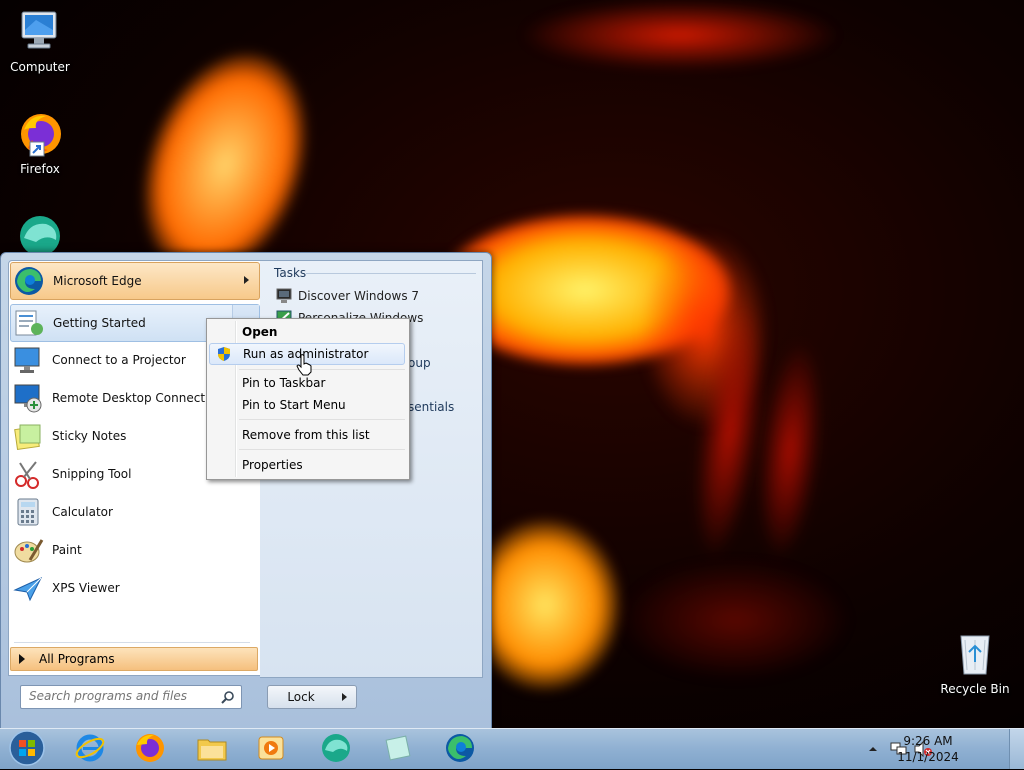 This screenshot has width=1024, height=770. Describe the element at coordinates (224, 357) in the screenshot. I see `uac-shield-icon` at that location.